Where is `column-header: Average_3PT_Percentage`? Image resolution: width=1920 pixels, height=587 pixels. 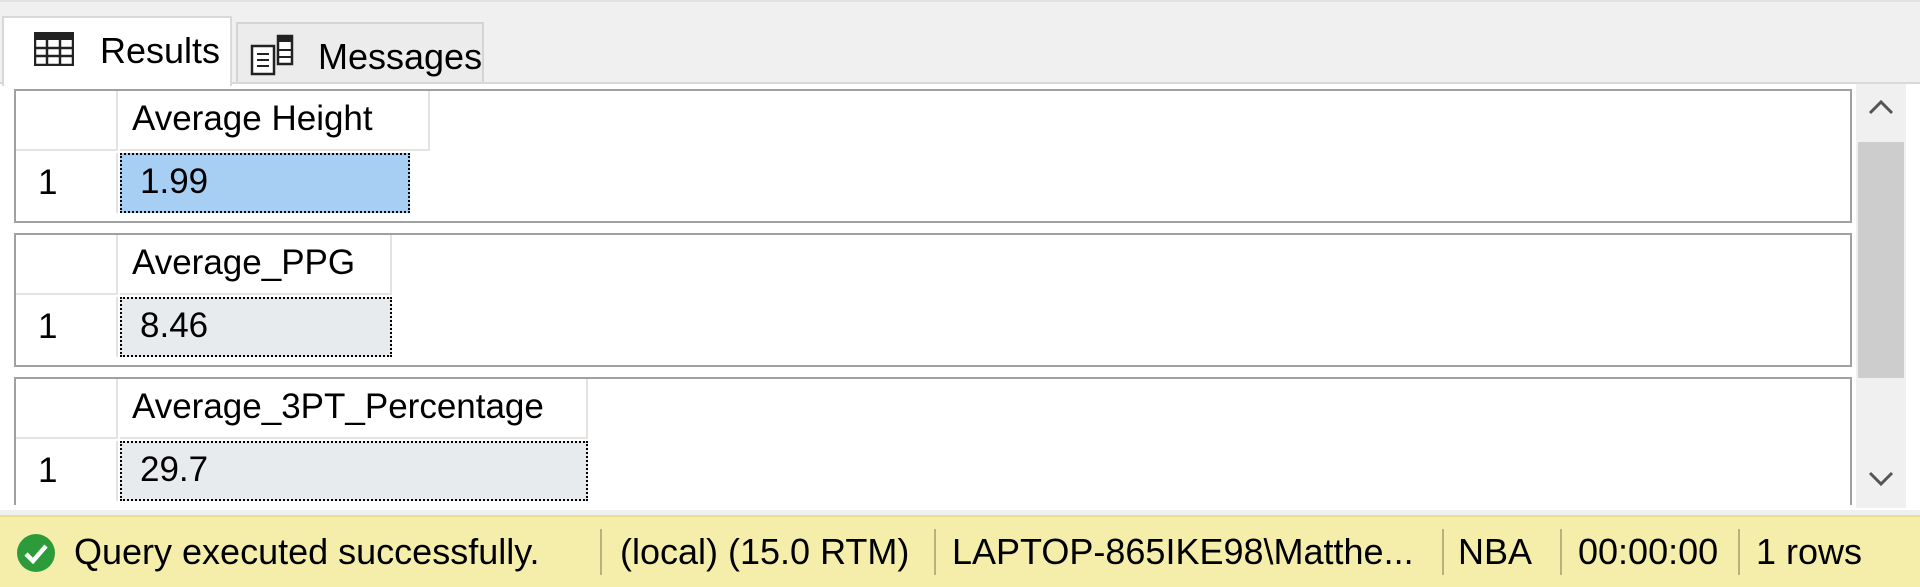
column-header: Average_3PT_Percentage is located at coordinates (354, 409).